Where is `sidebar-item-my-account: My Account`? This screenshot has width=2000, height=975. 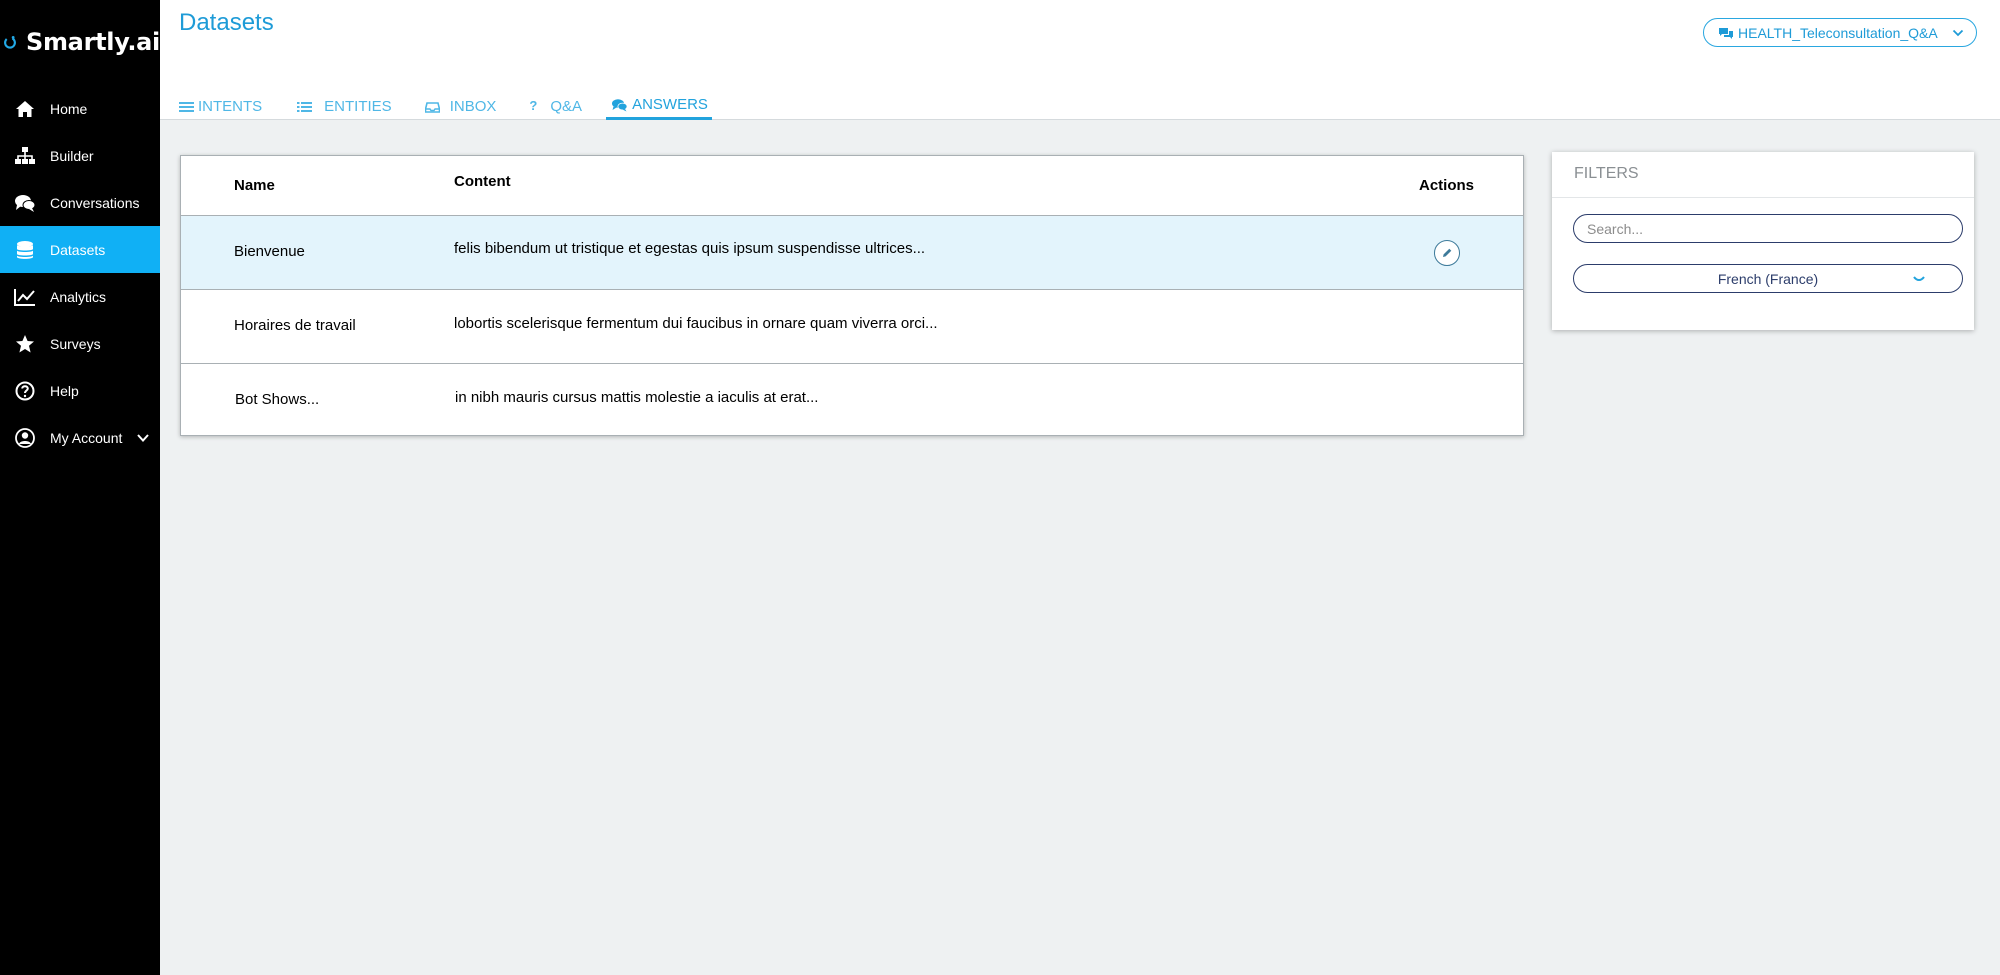
sidebar-item-my-account: My Account is located at coordinates (80, 437).